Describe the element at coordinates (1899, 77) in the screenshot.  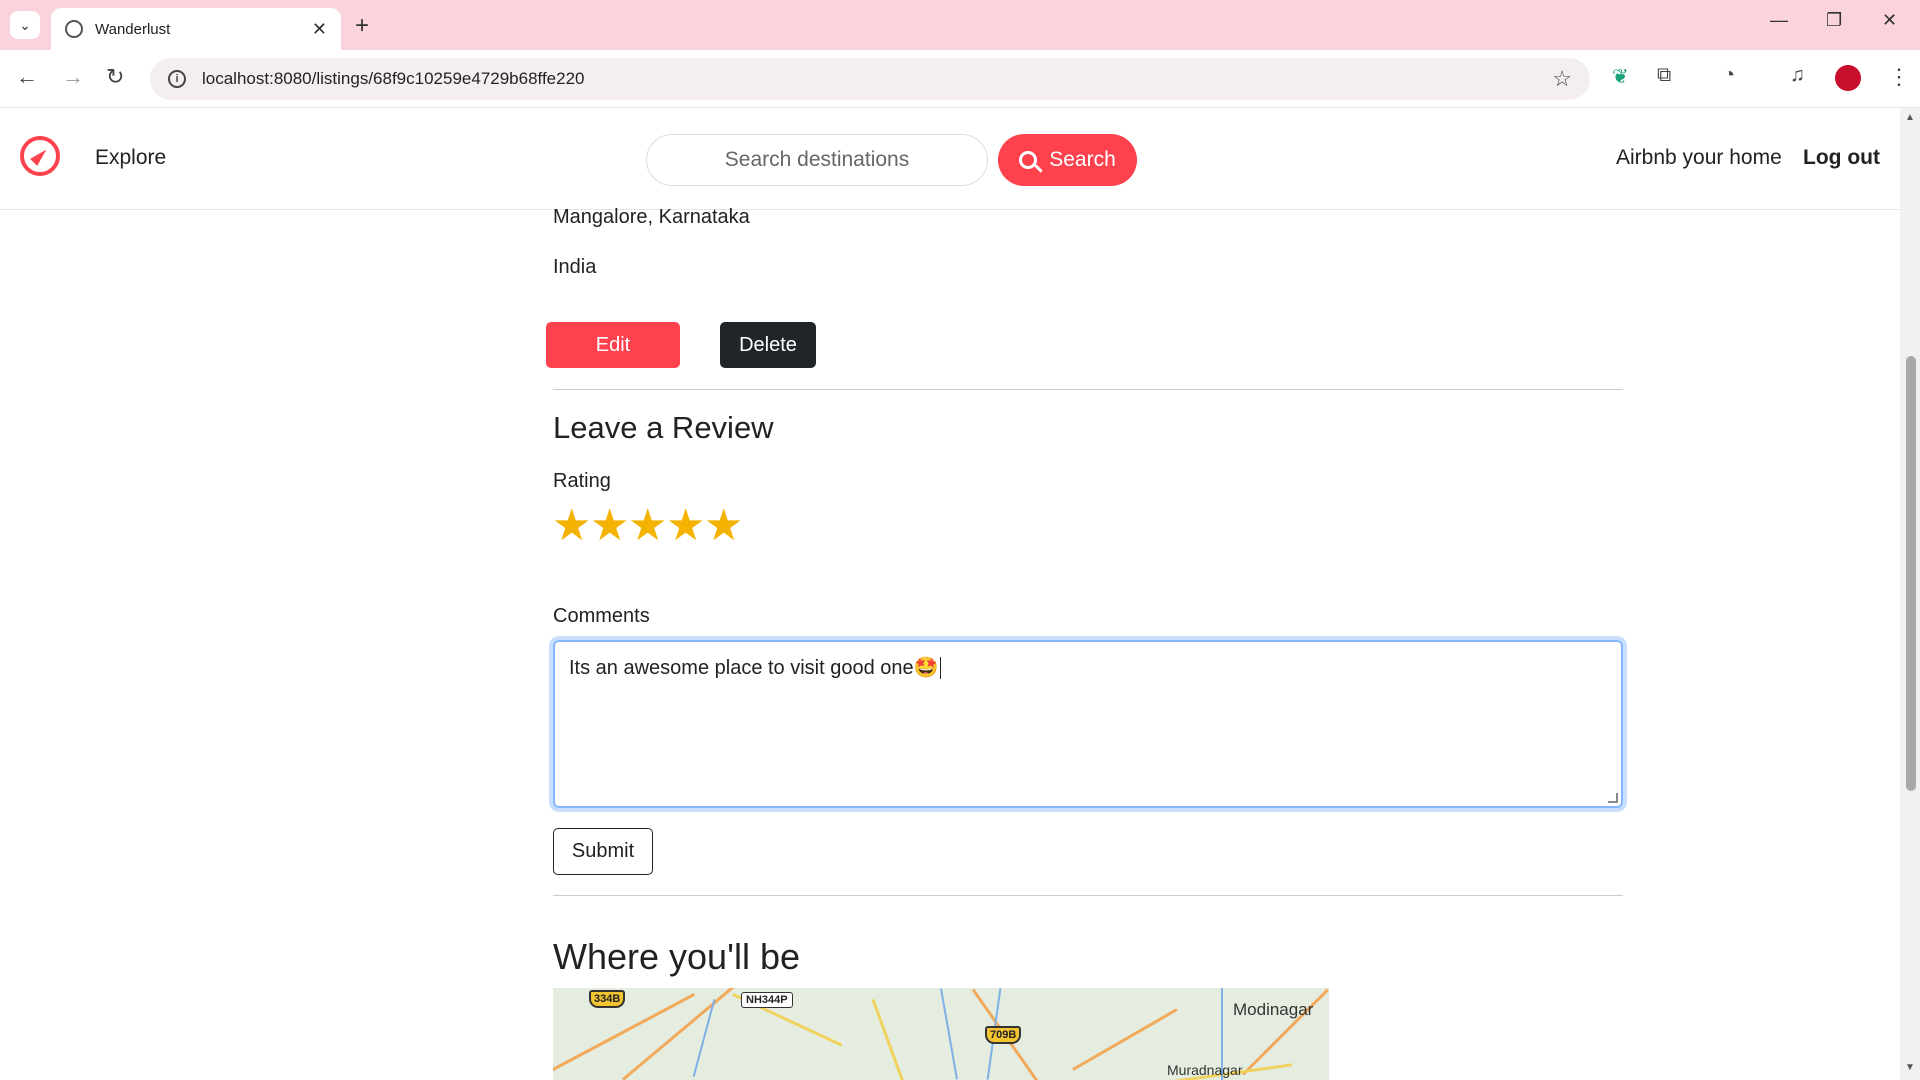
I see `browser-menu-icon: ⋮` at that location.